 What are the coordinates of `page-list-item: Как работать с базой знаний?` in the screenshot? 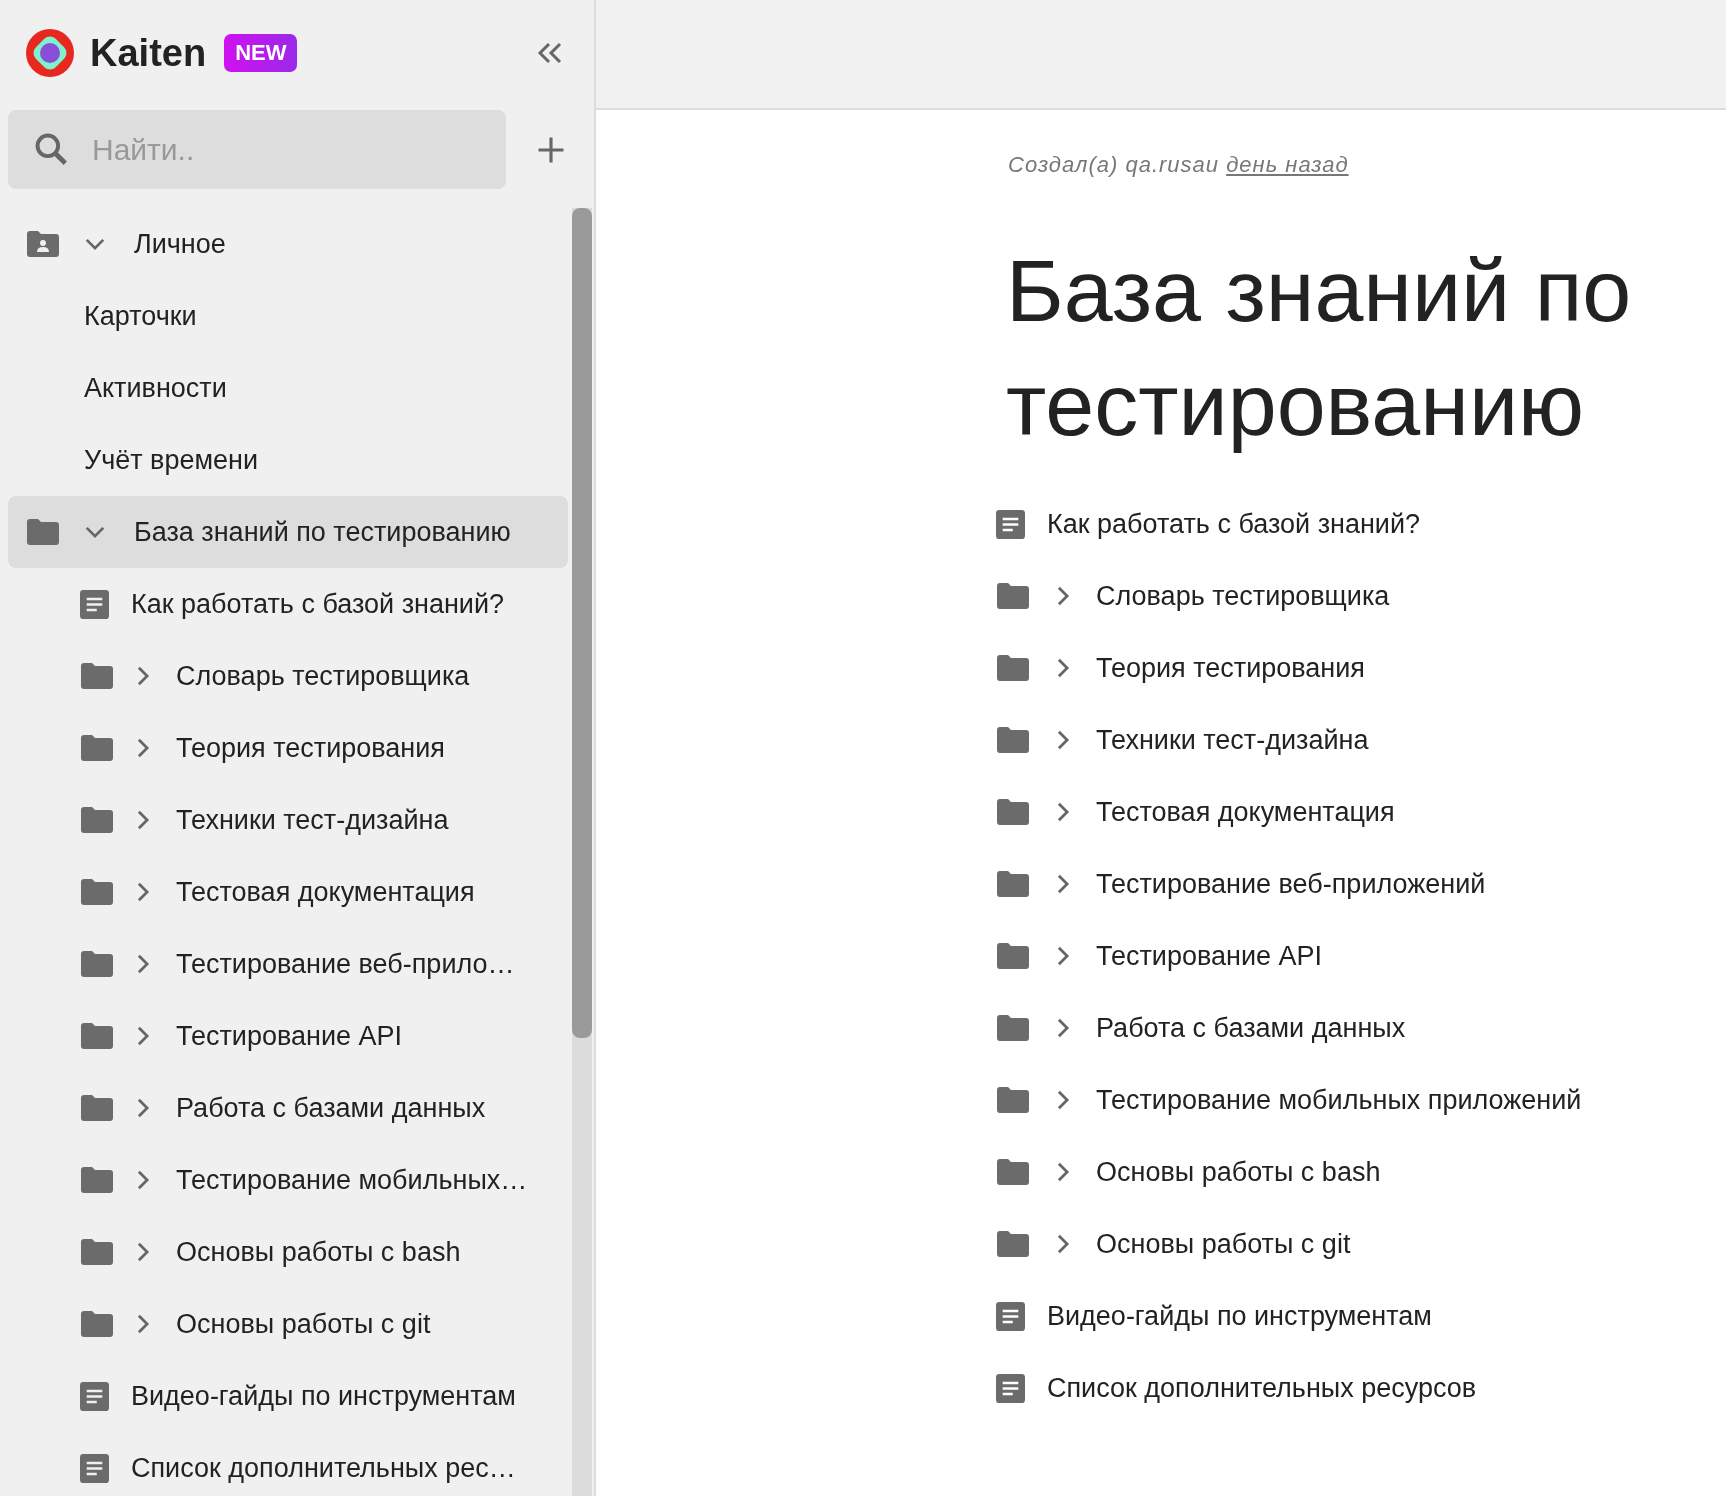 It's located at (1361, 524).